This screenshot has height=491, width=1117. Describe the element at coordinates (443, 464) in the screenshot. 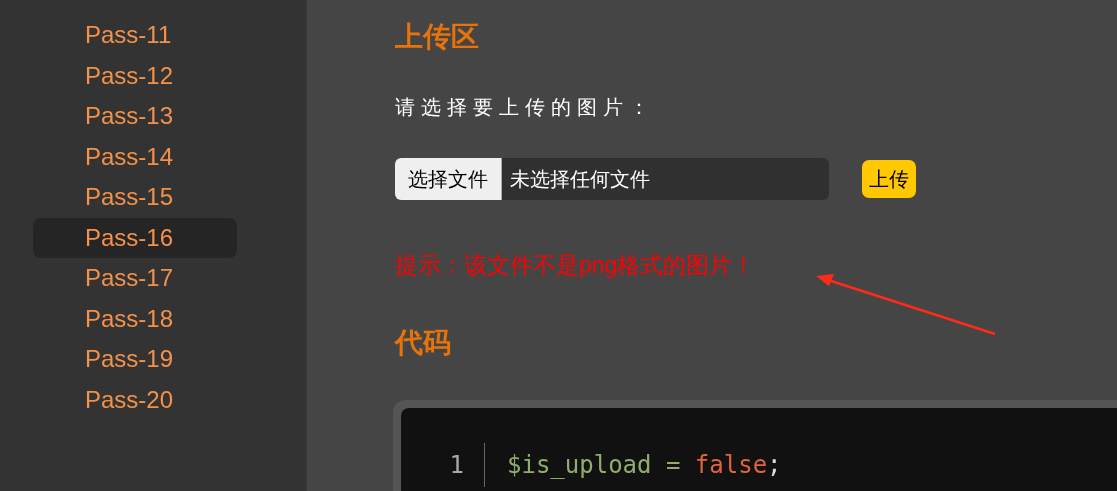

I see `line-number: 1` at that location.